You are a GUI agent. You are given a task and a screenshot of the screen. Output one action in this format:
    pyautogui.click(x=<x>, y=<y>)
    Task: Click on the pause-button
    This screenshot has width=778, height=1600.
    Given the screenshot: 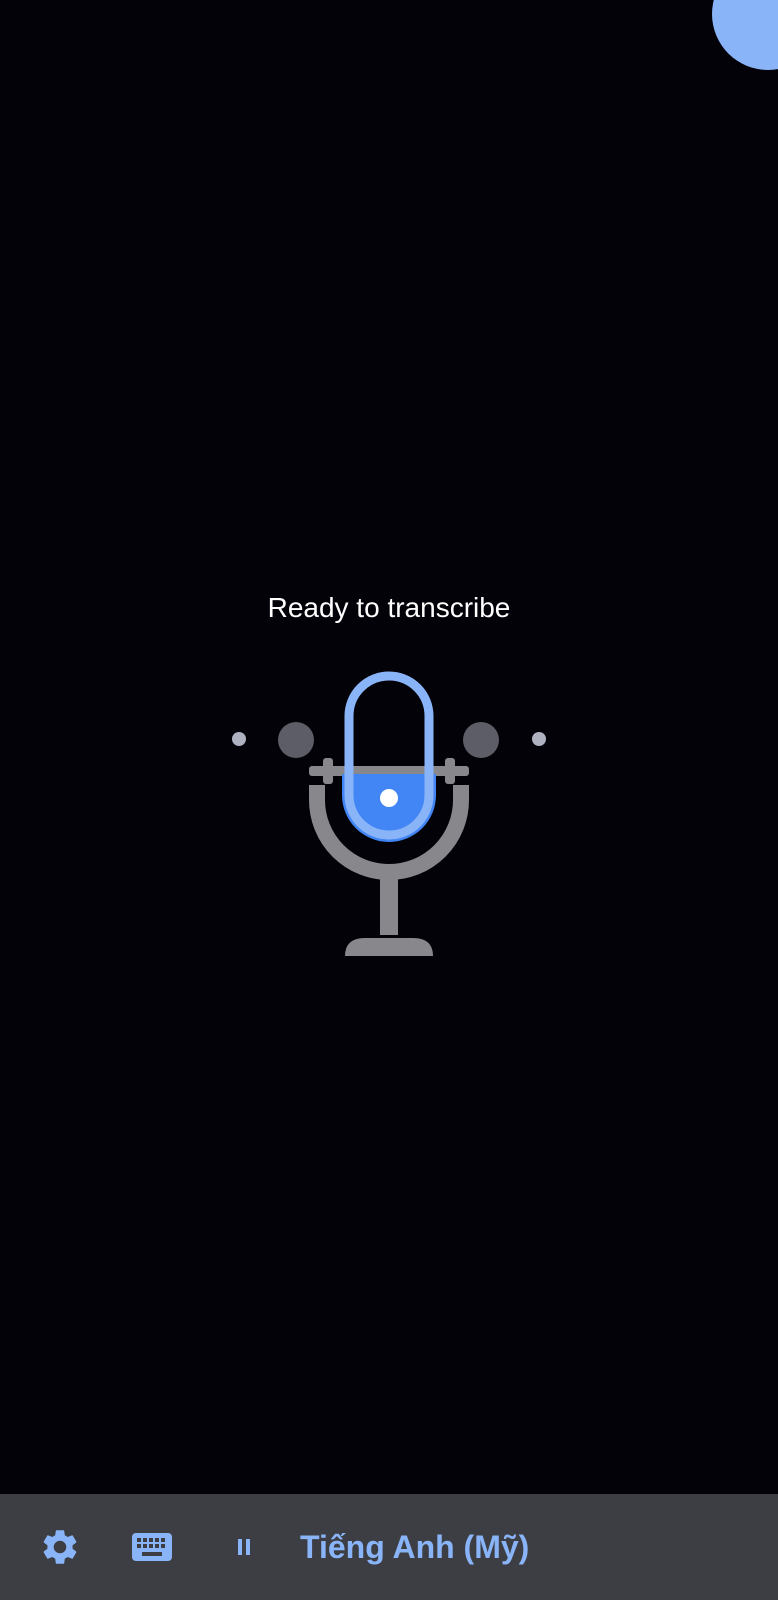 What is the action you would take?
    pyautogui.click(x=244, y=1547)
    